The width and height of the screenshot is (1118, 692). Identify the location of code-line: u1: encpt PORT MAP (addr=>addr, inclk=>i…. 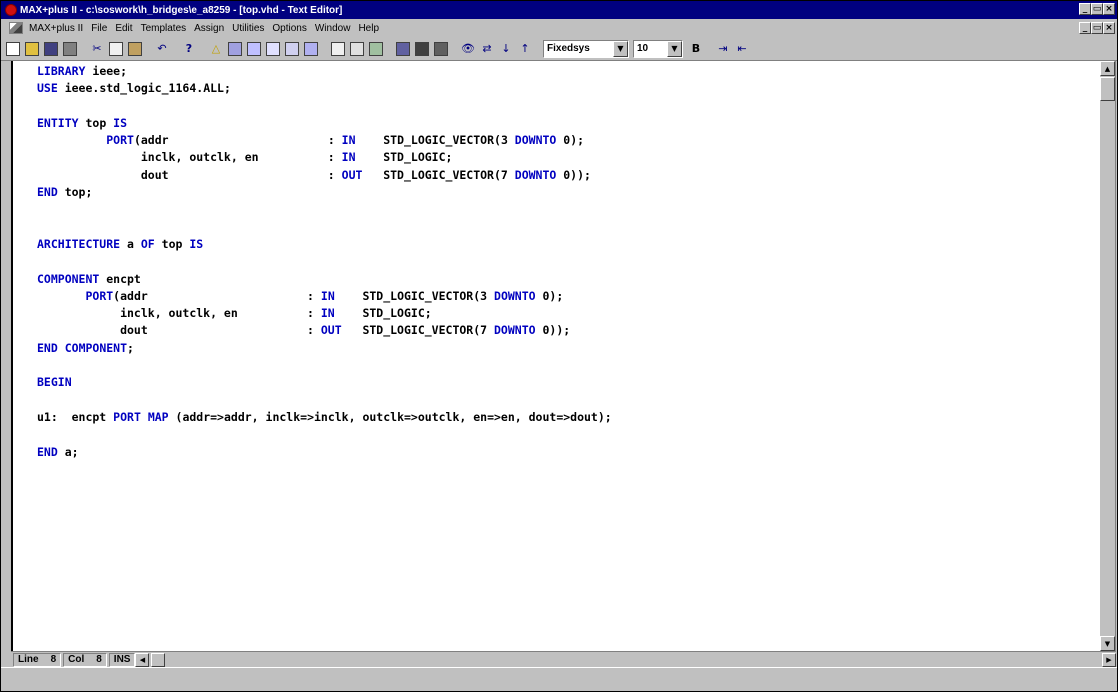
(324, 417).